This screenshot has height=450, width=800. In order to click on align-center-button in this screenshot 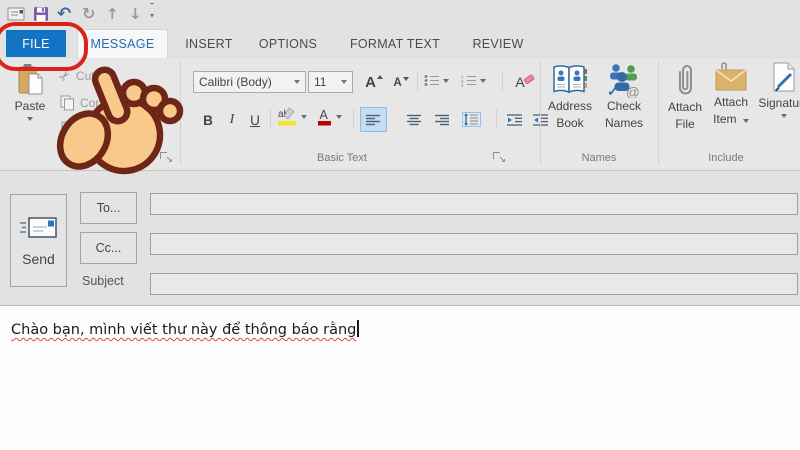, I will do `click(414, 119)`.